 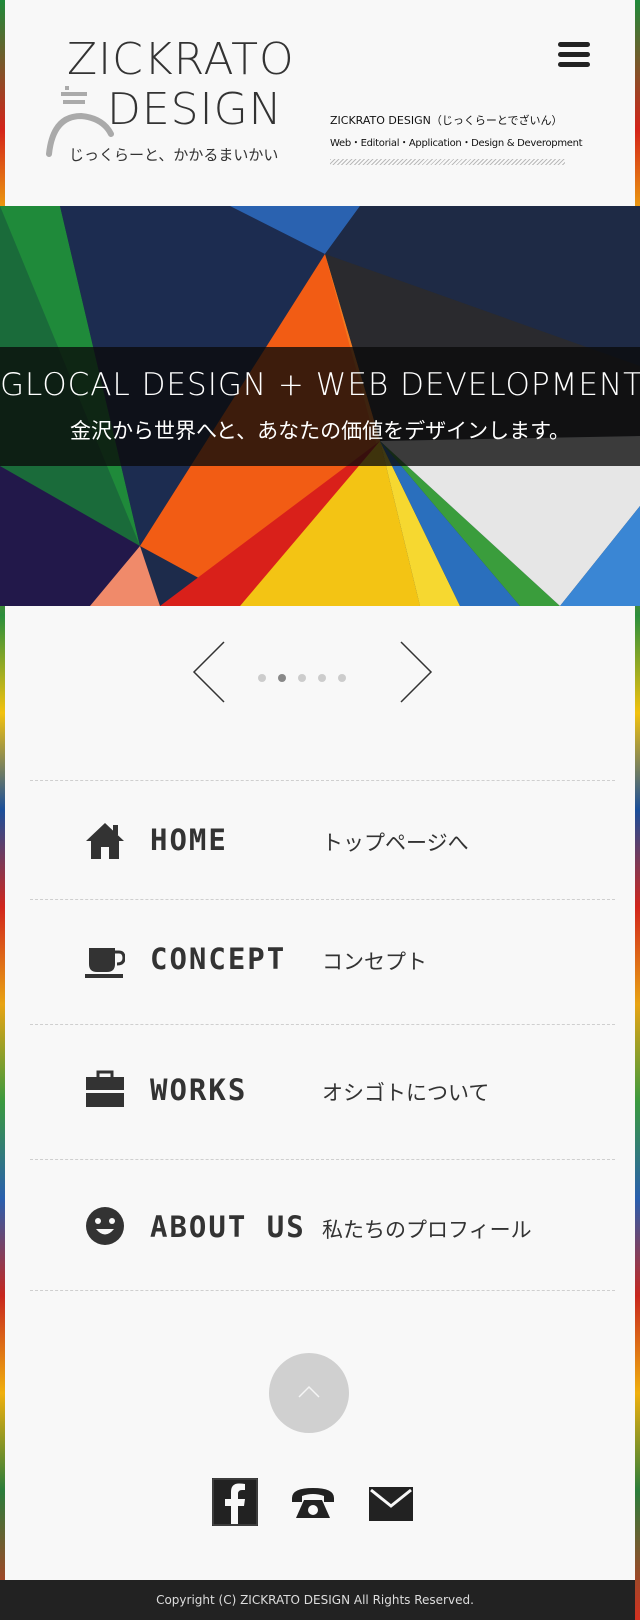 I want to click on facebook-icon, so click(x=235, y=1502).